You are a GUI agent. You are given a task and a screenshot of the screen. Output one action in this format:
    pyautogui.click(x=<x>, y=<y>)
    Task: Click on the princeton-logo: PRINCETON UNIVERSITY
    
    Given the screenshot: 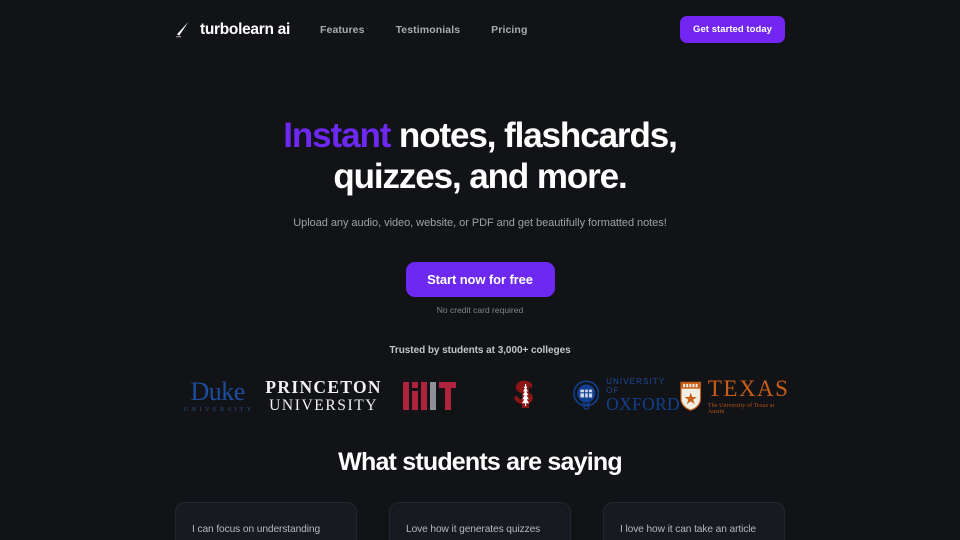 What is the action you would take?
    pyautogui.click(x=323, y=395)
    